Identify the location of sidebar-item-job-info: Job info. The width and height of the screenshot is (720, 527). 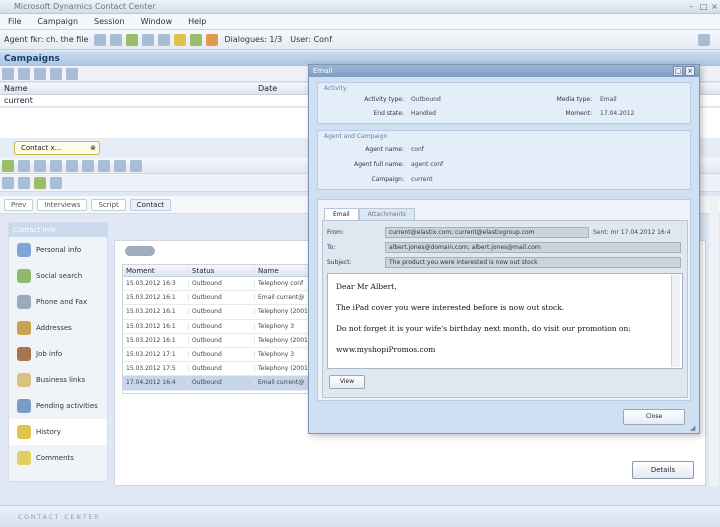
(58, 354).